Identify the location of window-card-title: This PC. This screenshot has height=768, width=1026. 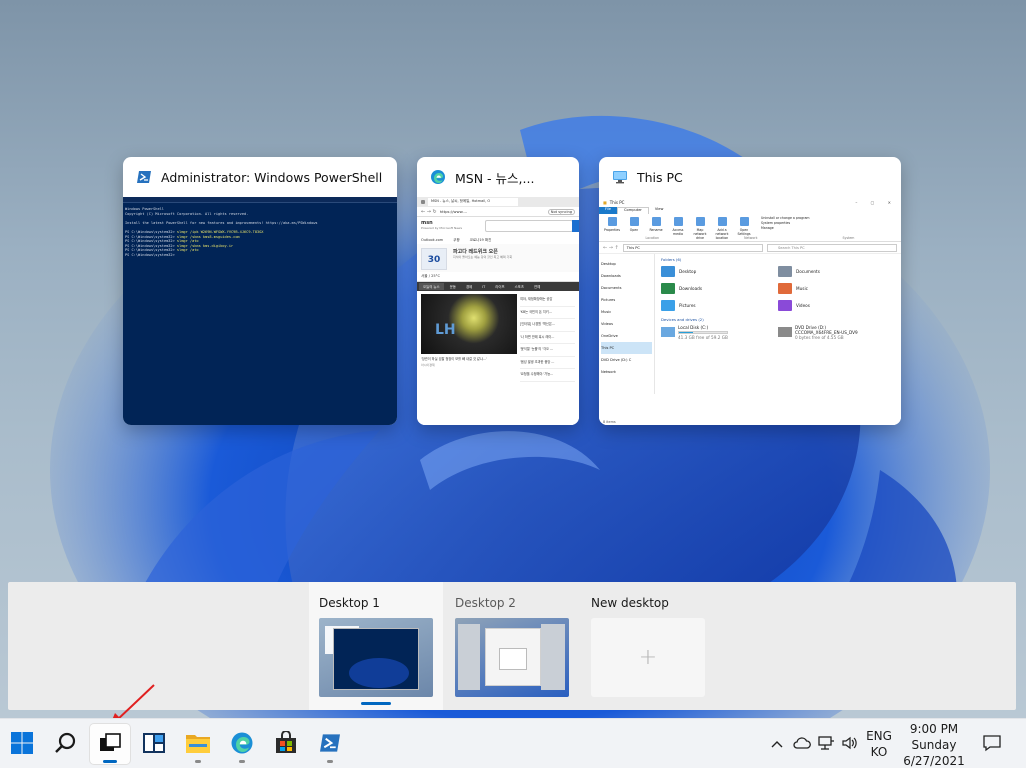
(750, 177).